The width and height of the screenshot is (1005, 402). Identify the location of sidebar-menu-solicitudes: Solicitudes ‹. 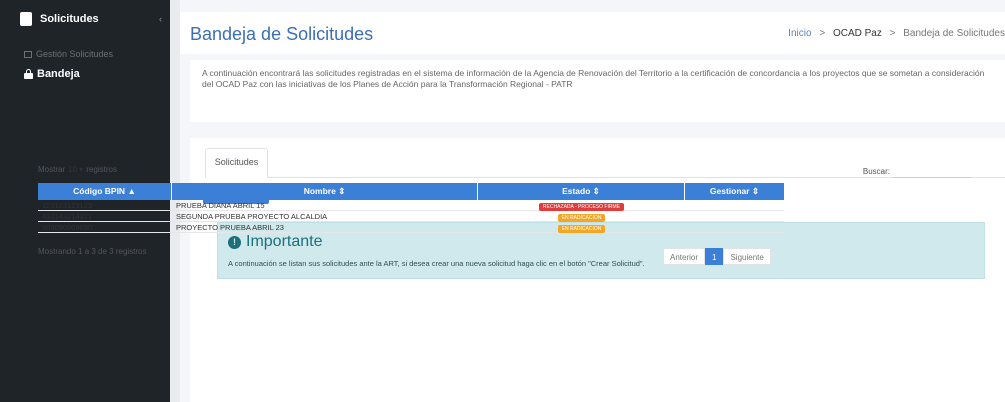
(85, 19).